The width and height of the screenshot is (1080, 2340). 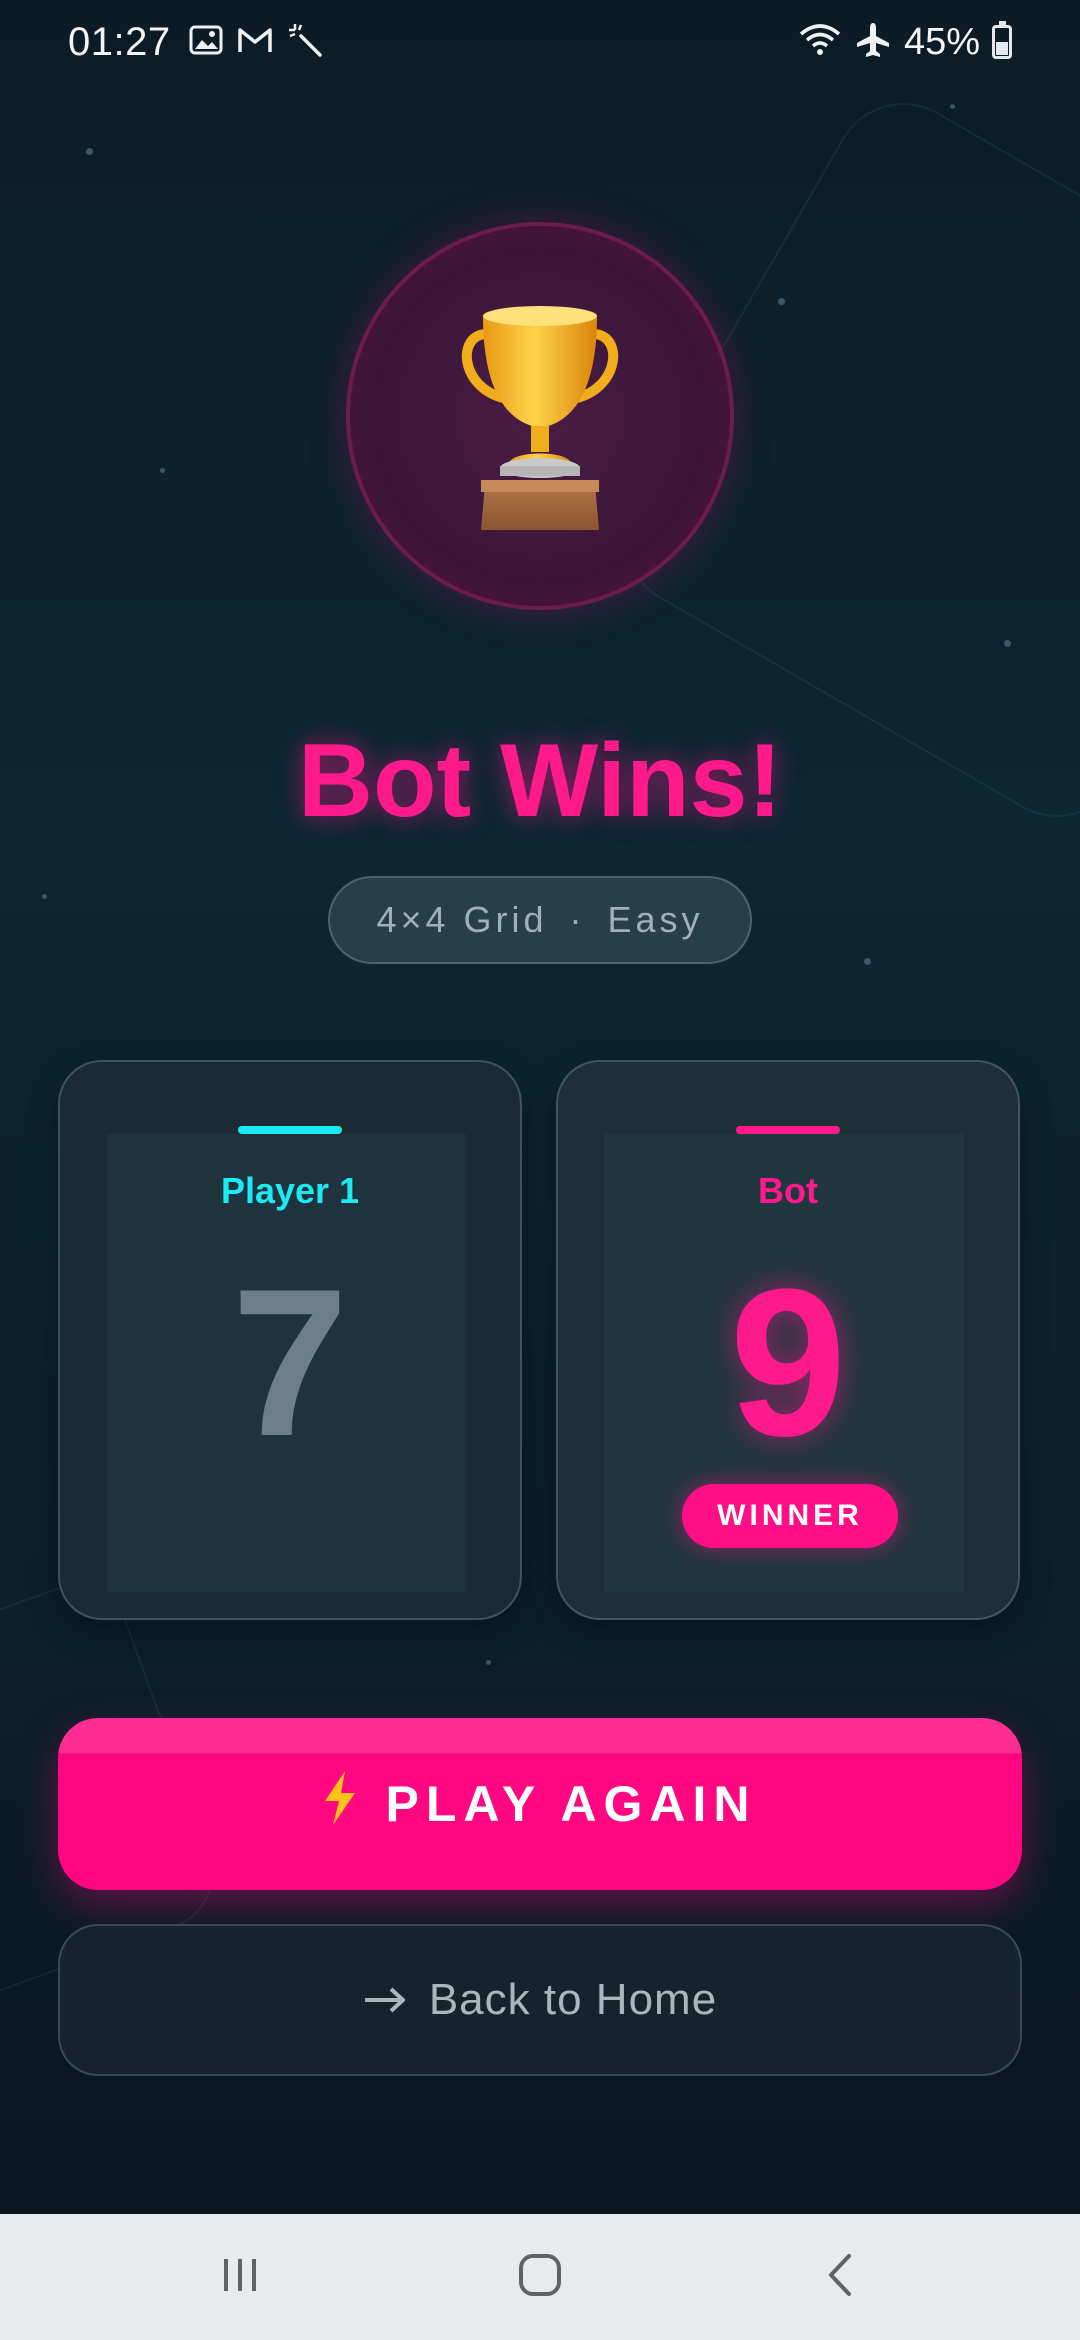 I want to click on bot-score: 9, so click(x=788, y=1362).